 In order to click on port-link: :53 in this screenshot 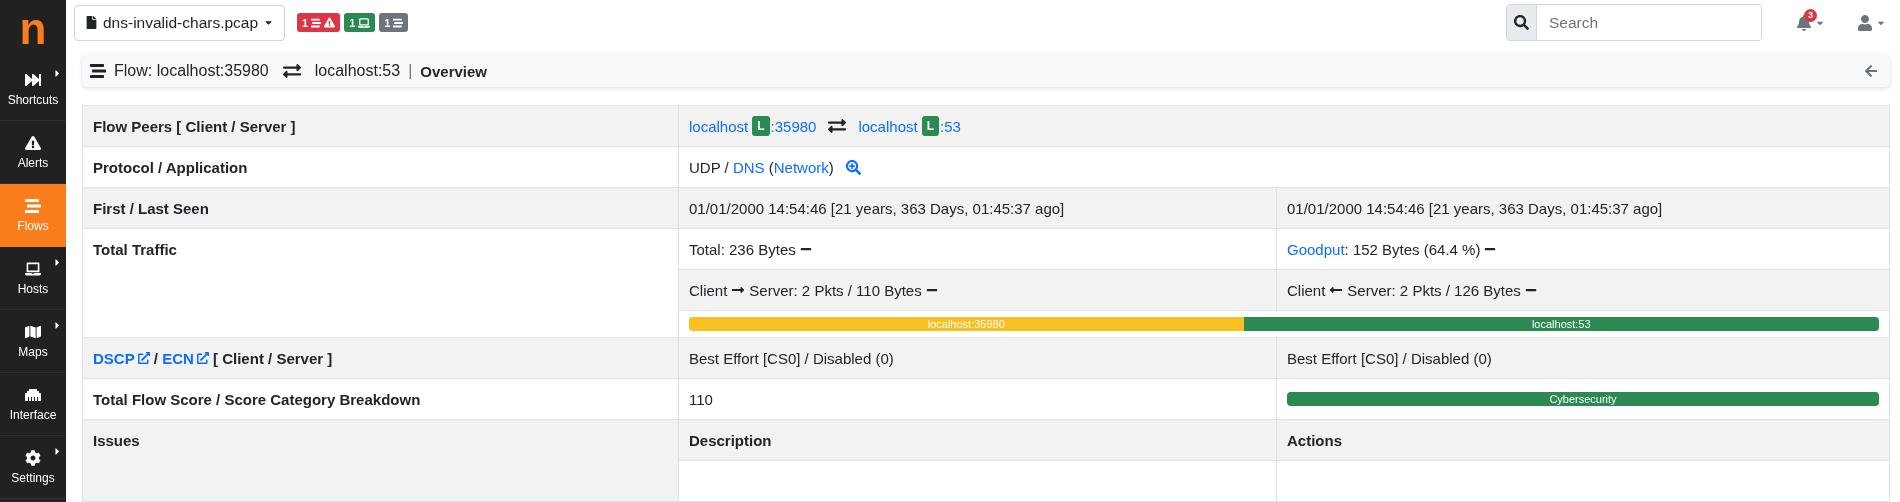, I will do `click(950, 126)`.